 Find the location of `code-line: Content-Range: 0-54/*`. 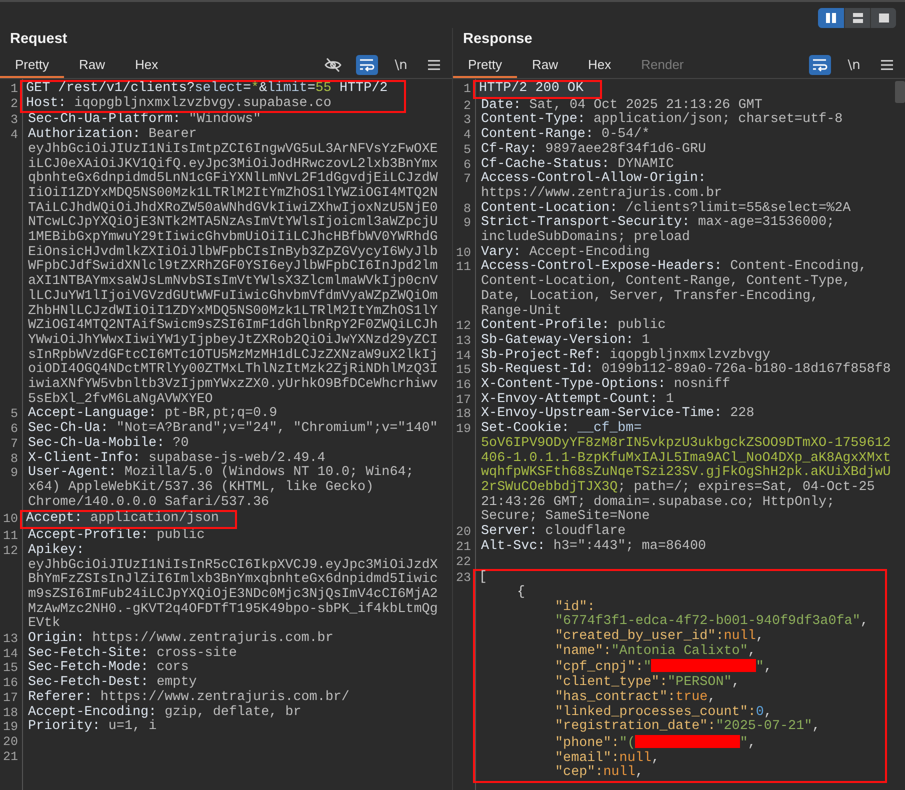

code-line: Content-Range: 0-54/* is located at coordinates (565, 135).